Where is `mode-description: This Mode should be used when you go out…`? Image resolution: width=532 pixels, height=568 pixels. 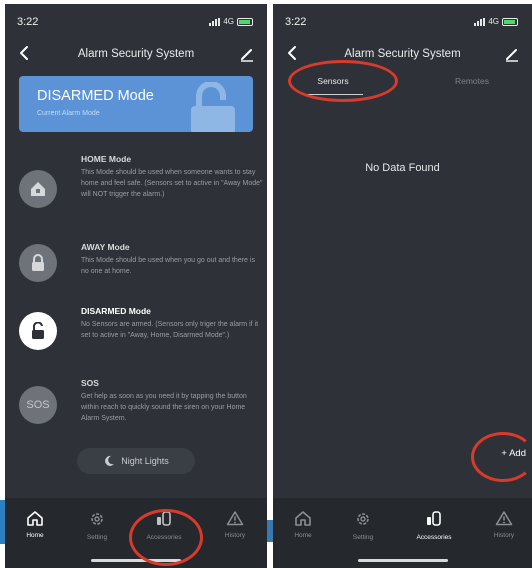
mode-description: This Mode should be used when you go out… is located at coordinates (168, 266).